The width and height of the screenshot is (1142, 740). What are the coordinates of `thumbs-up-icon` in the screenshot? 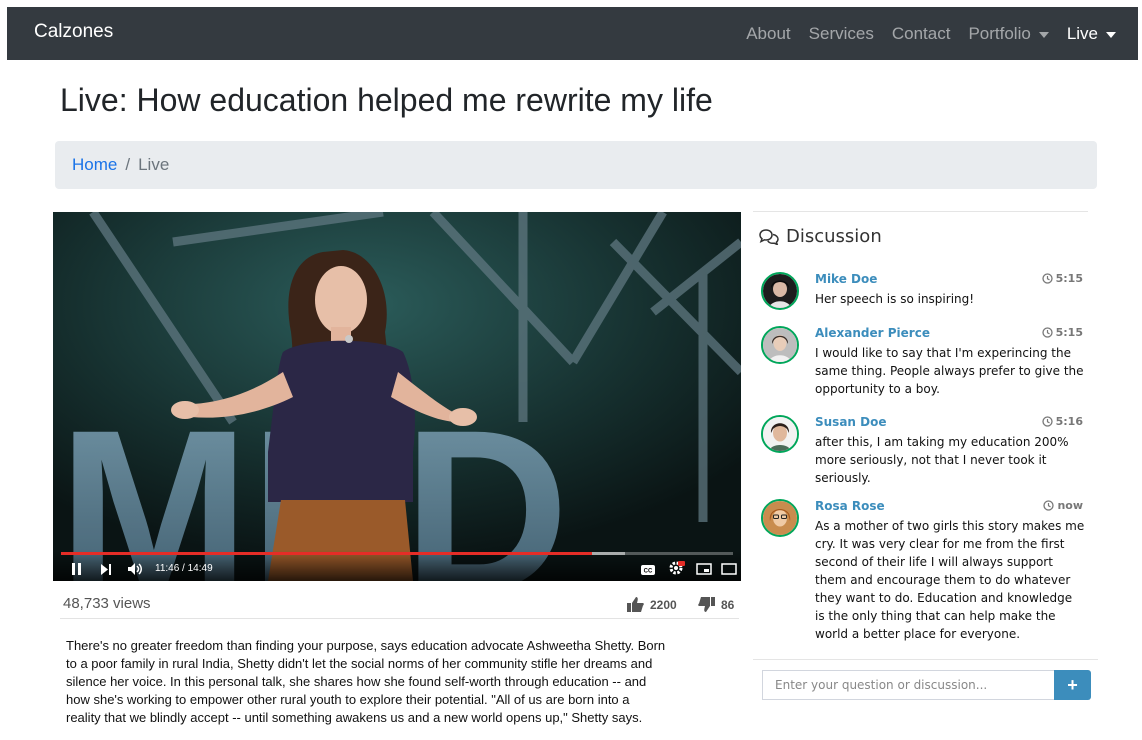 It's located at (635, 604).